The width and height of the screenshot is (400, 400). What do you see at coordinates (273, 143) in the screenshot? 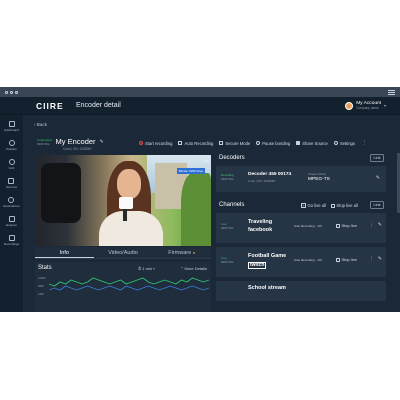
I see `pause-bonding-button: Pause bonding` at bounding box center [273, 143].